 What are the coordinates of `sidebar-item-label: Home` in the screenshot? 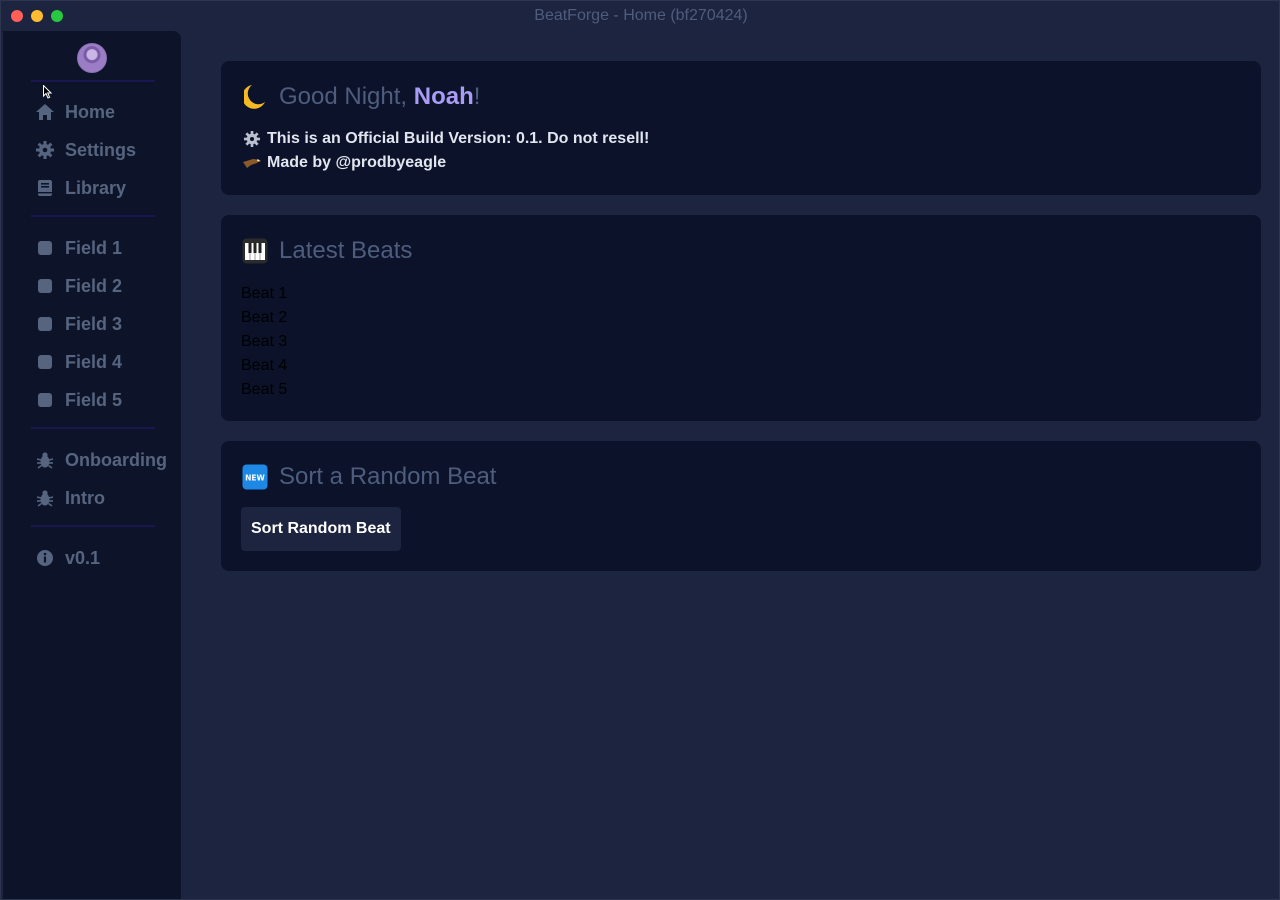 It's located at (90, 111).